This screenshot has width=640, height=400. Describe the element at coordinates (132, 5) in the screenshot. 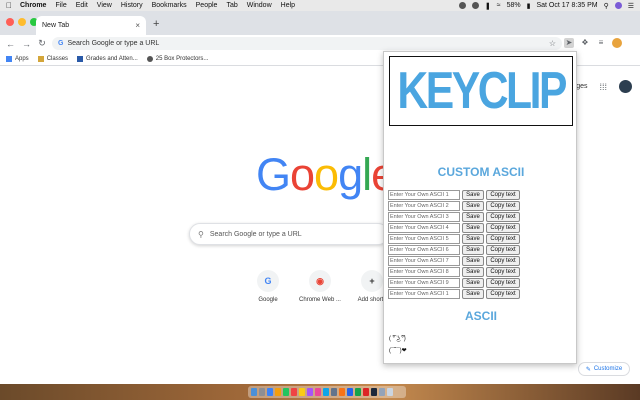

I see `menu-history: History` at that location.